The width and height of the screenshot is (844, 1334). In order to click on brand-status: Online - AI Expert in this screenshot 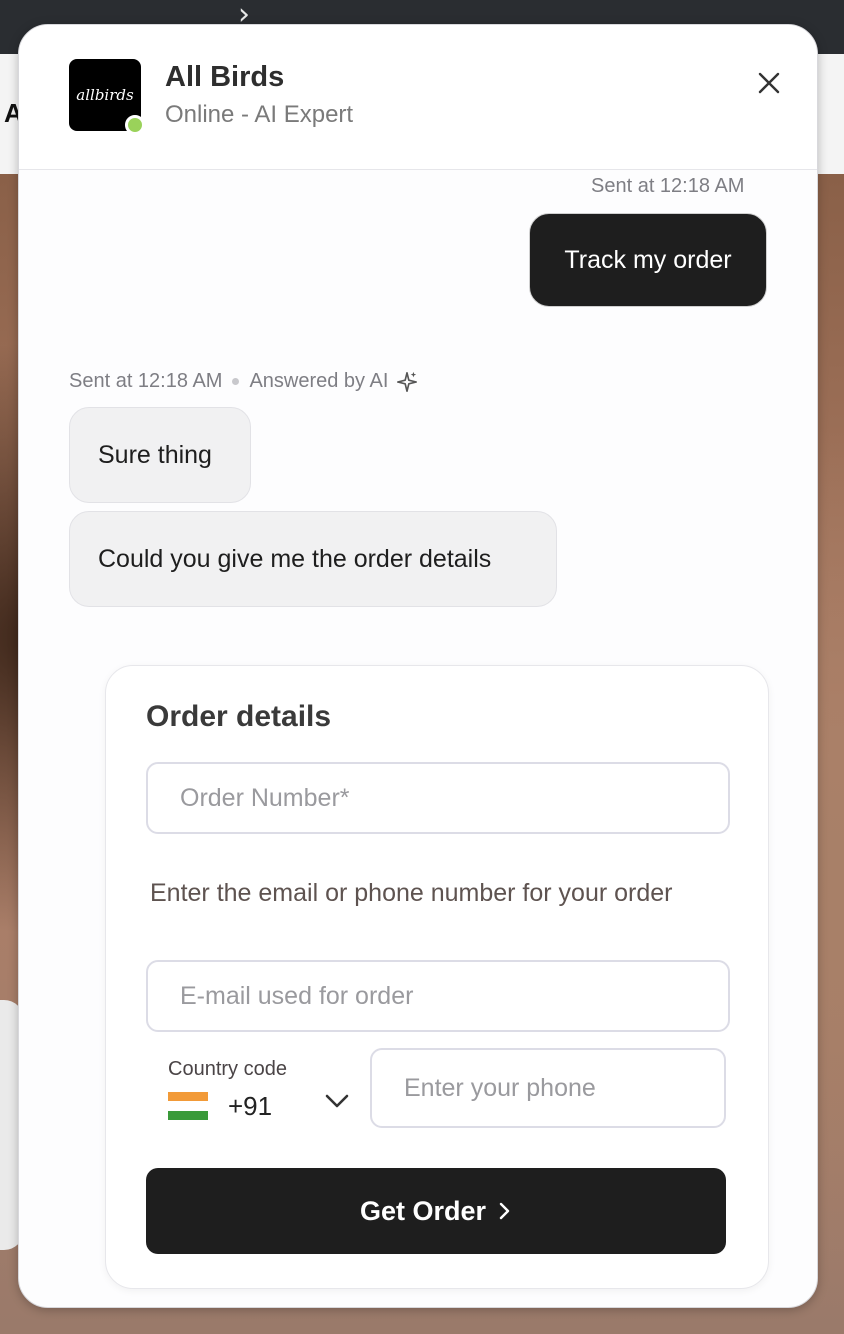, I will do `click(259, 114)`.